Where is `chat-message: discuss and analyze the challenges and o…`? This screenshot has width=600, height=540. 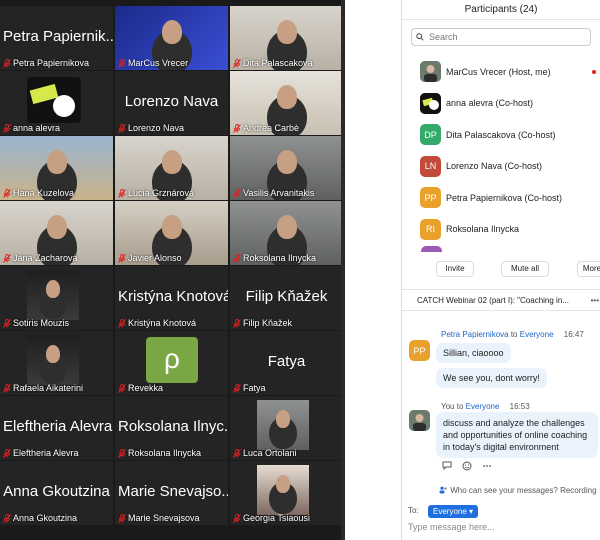
chat-message: discuss and analyze the challenges and o… is located at coordinates (517, 435).